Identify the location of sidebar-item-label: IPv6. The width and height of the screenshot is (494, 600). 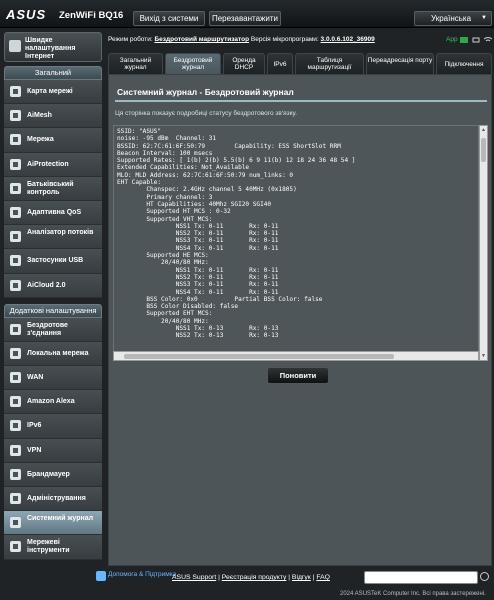
(34, 426).